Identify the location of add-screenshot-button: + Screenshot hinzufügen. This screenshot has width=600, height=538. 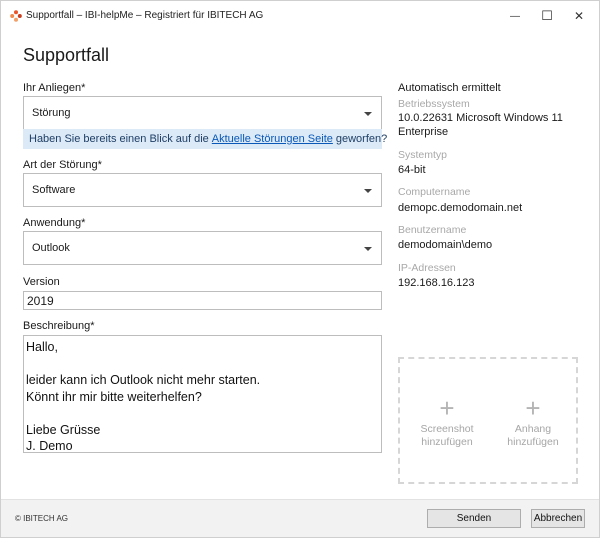
(447, 421).